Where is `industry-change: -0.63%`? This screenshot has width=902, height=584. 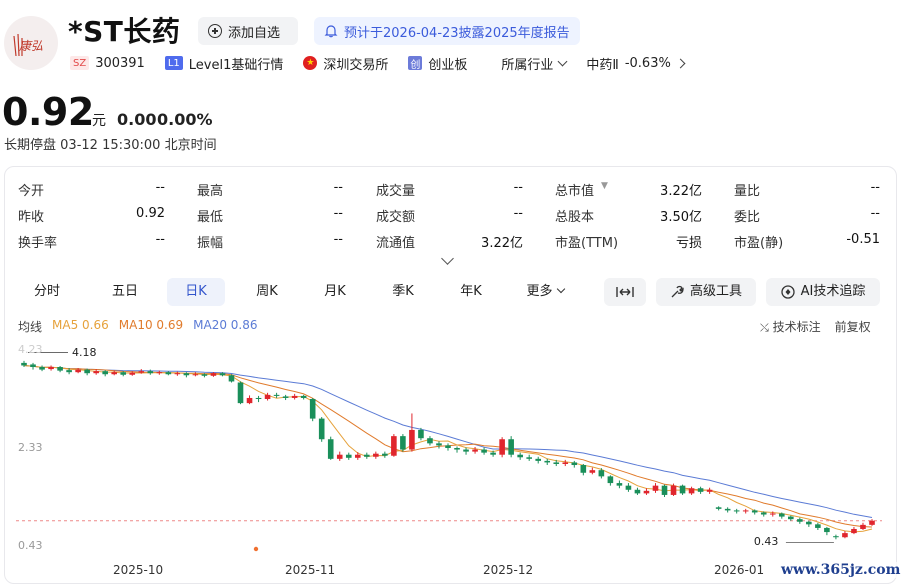 industry-change: -0.63% is located at coordinates (647, 63).